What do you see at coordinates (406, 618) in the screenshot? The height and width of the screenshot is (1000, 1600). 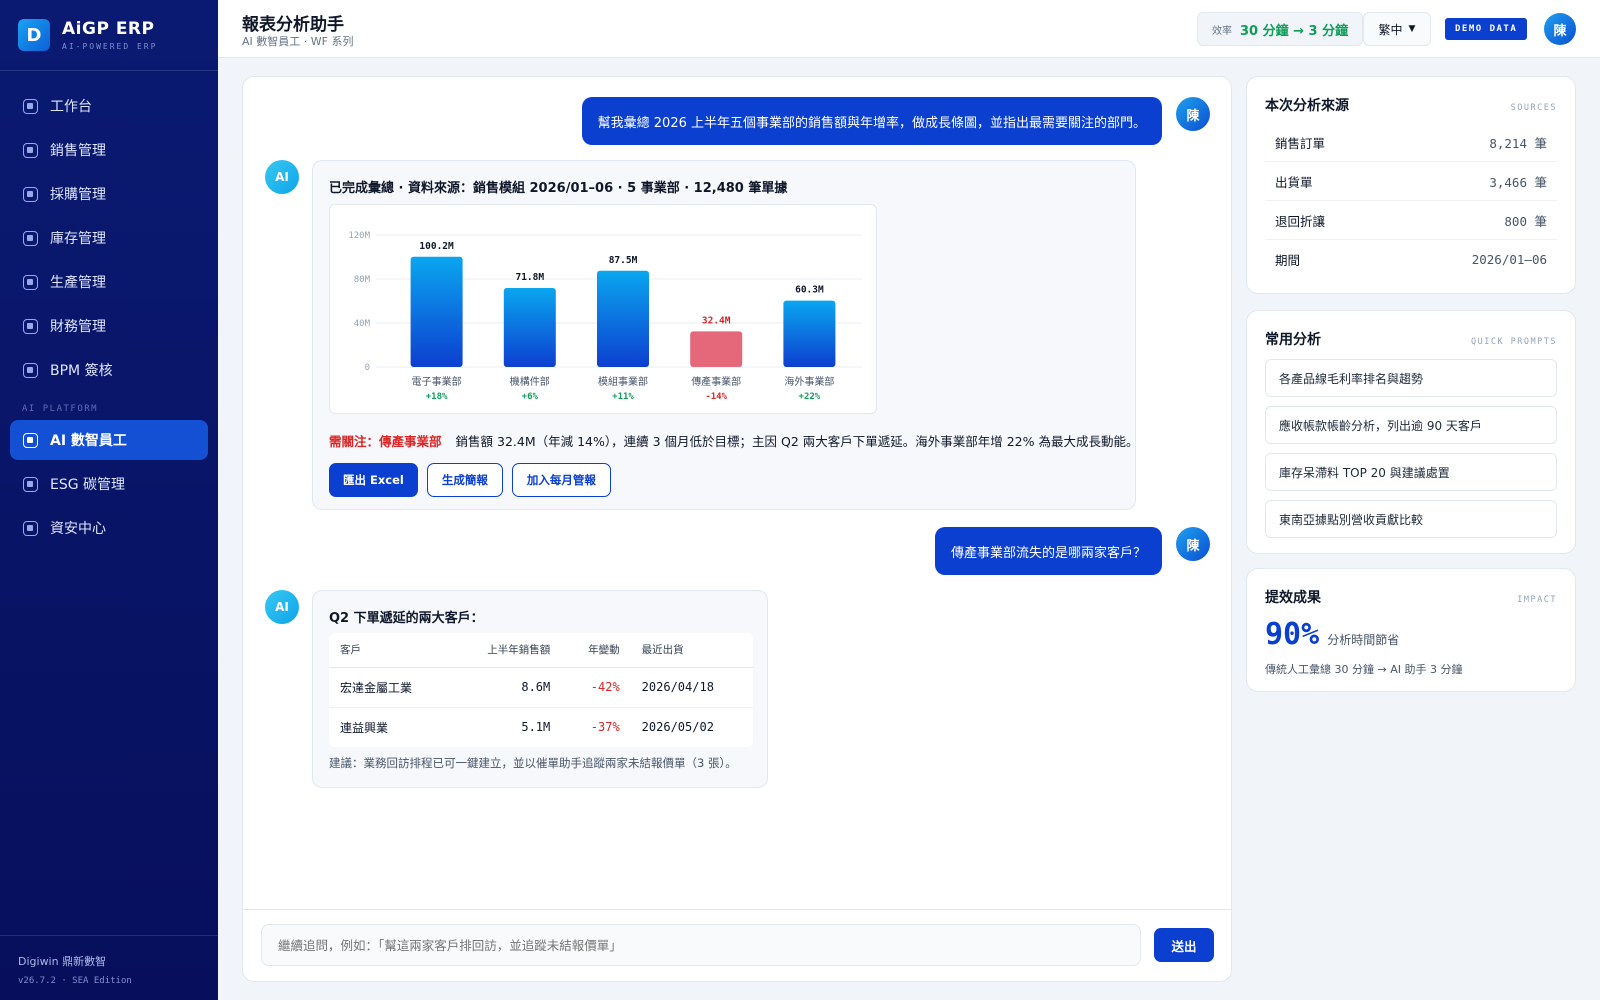 I see `ai-reply-title: Q2 下單遞延的兩大客戶：` at bounding box center [406, 618].